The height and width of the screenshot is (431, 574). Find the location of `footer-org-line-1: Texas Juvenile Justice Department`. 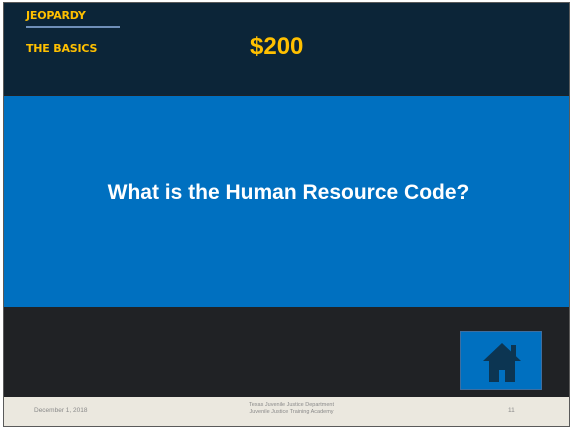

footer-org-line-1: Texas Juvenile Justice Department is located at coordinates (291, 405).